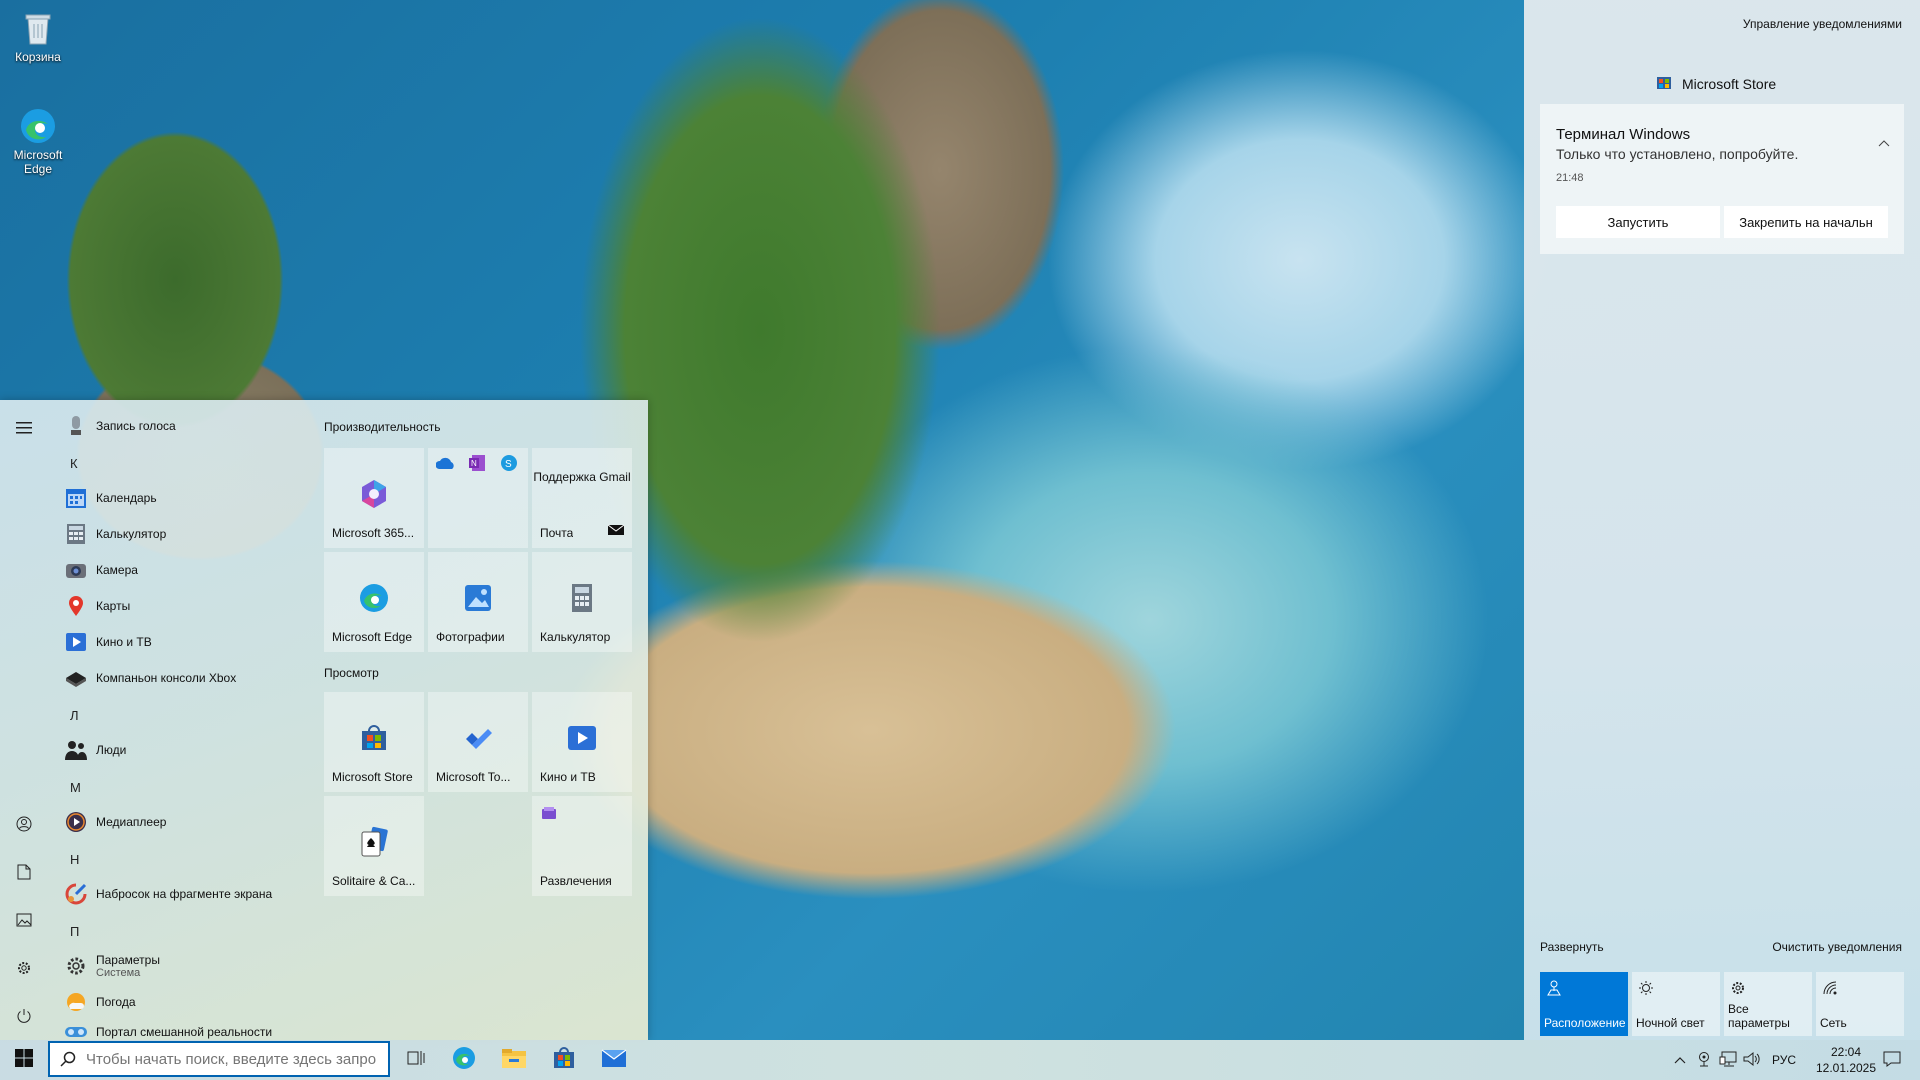  Describe the element at coordinates (164, 1030) in the screenshot. I see `app-mixed-reality: Портал смешанной реальности` at that location.